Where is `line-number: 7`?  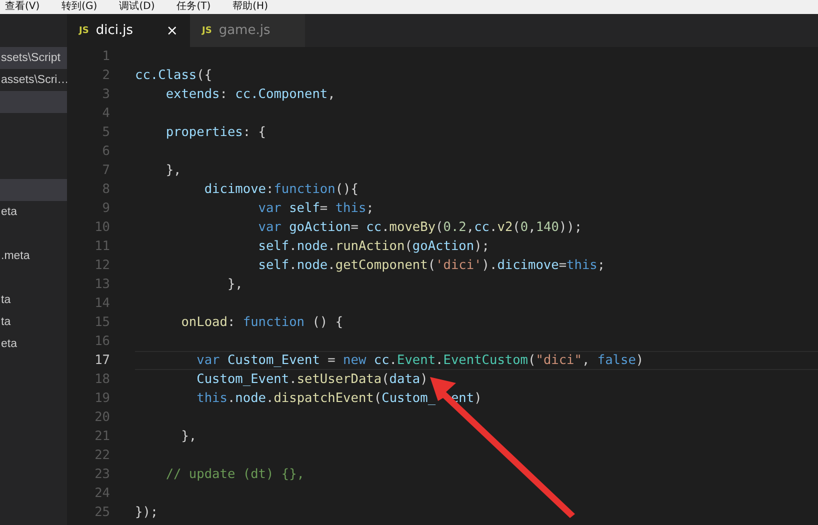
line-number: 7 is located at coordinates (105, 171).